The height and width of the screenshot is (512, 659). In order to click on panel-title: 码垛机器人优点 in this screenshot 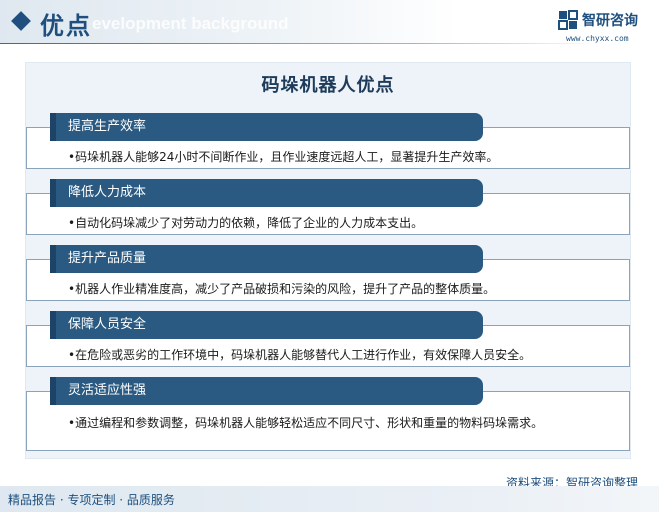, I will do `click(328, 85)`.